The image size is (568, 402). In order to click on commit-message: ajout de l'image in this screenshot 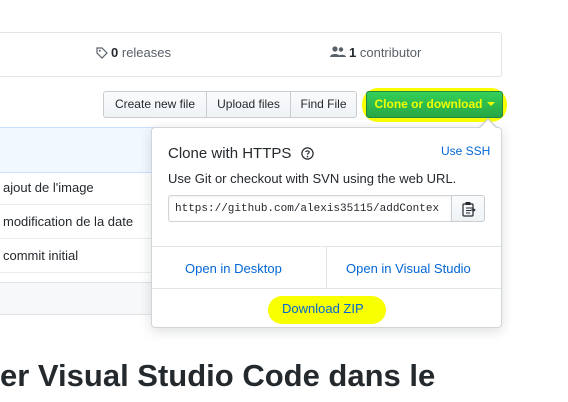, I will do `click(48, 187)`.